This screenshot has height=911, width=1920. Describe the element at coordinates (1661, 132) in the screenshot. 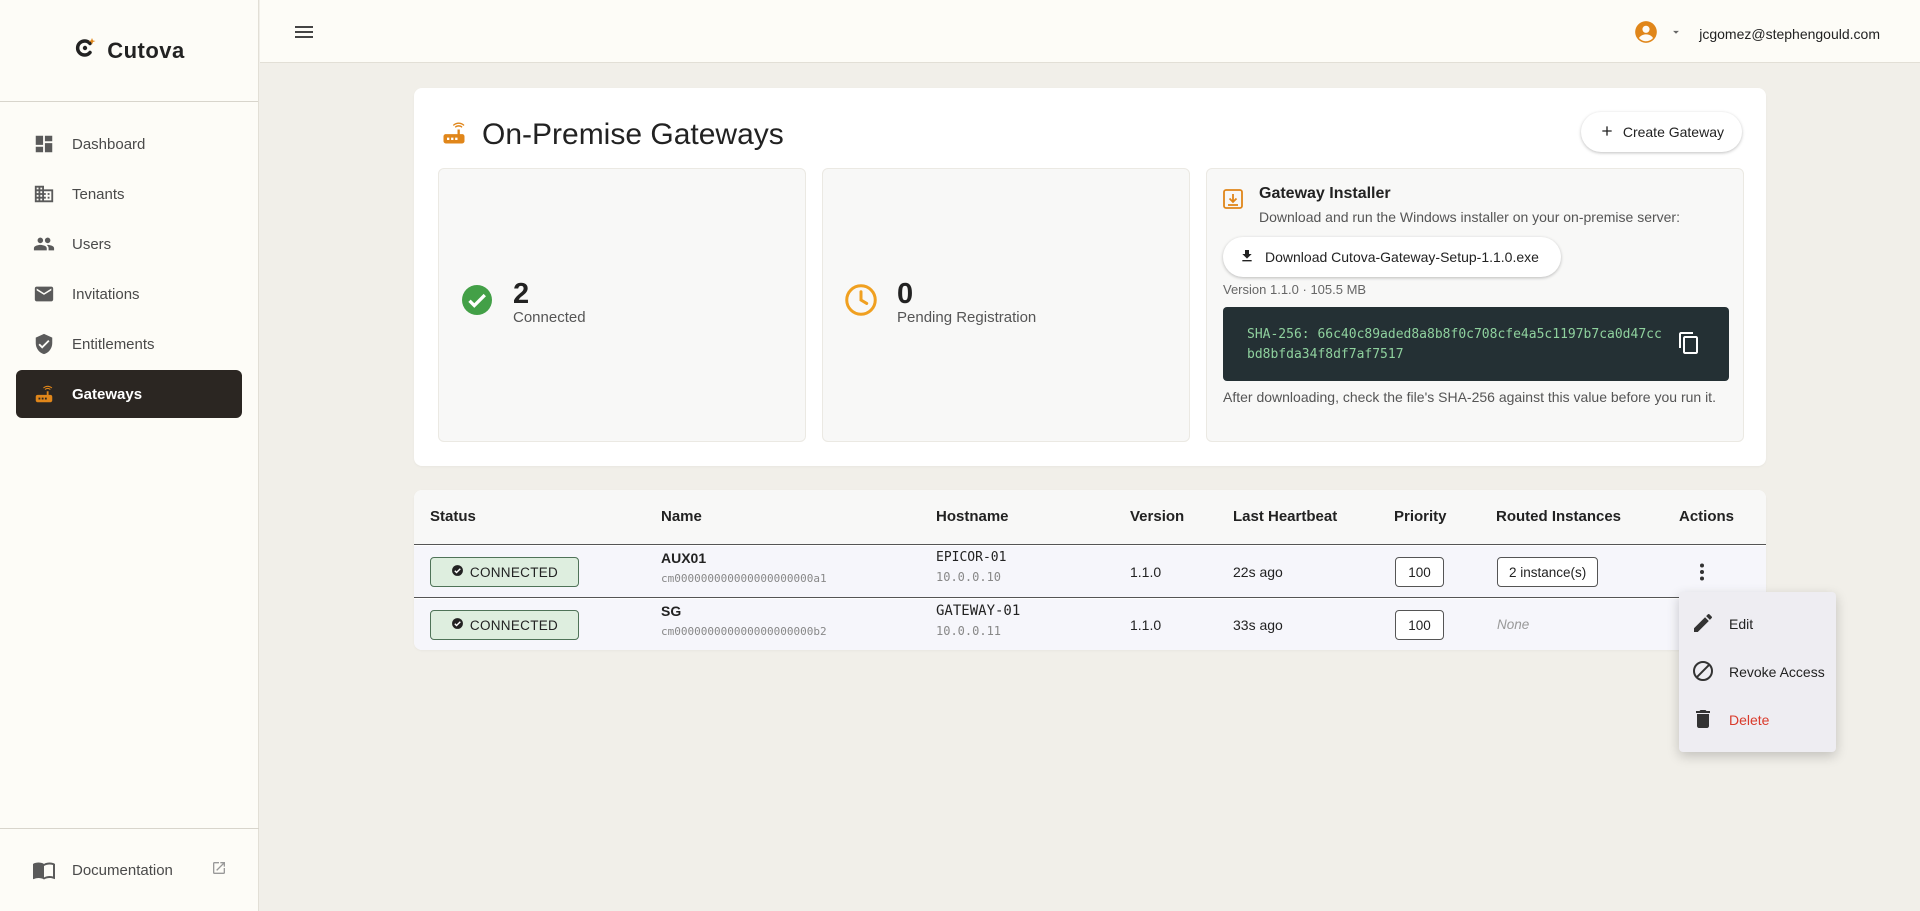

I see `create-gateway-button: Create Gateway` at that location.